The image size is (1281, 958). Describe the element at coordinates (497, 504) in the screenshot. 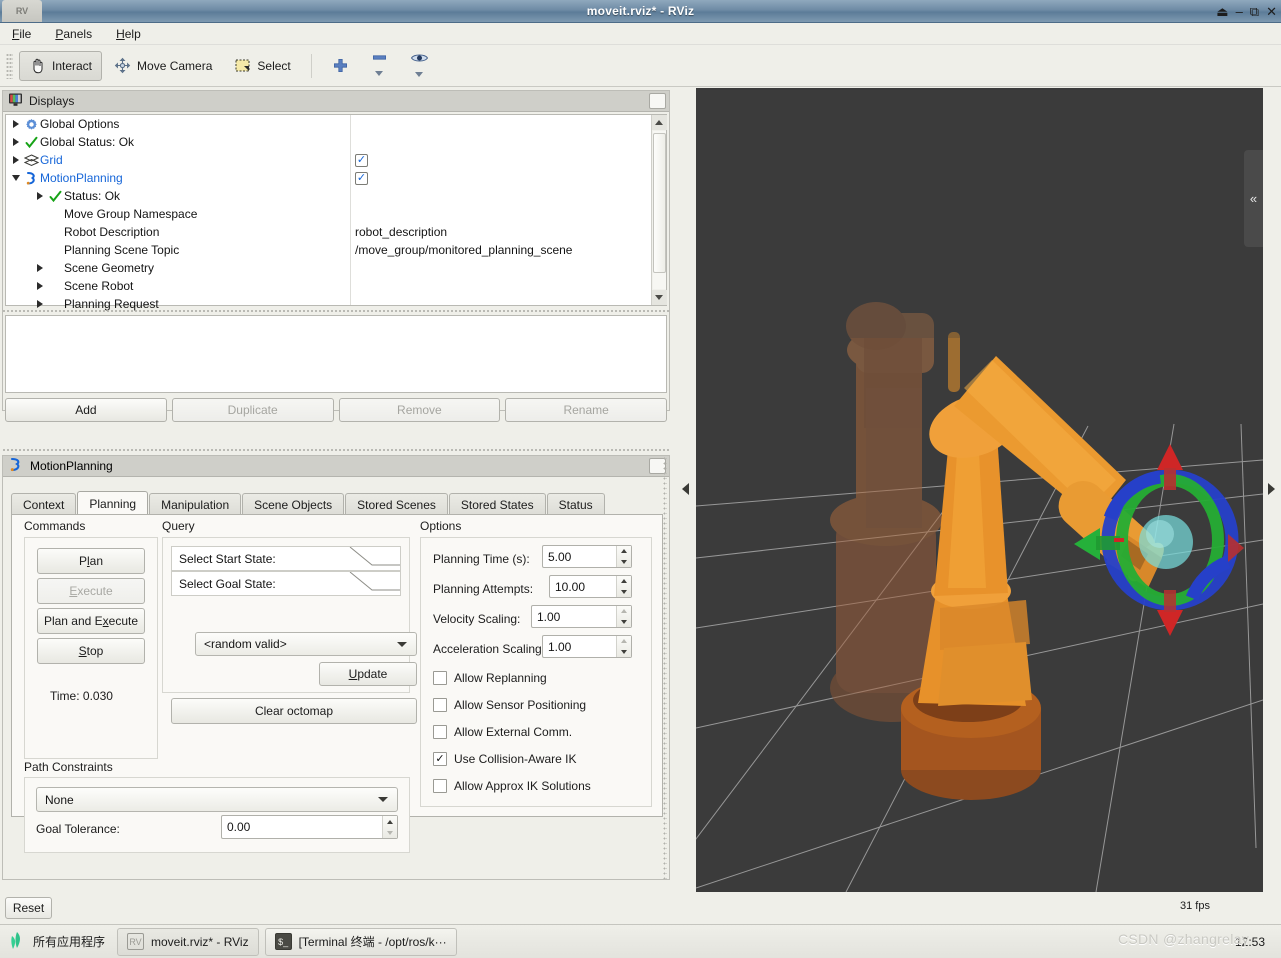

I see `tab-stored-states: Stored States` at that location.